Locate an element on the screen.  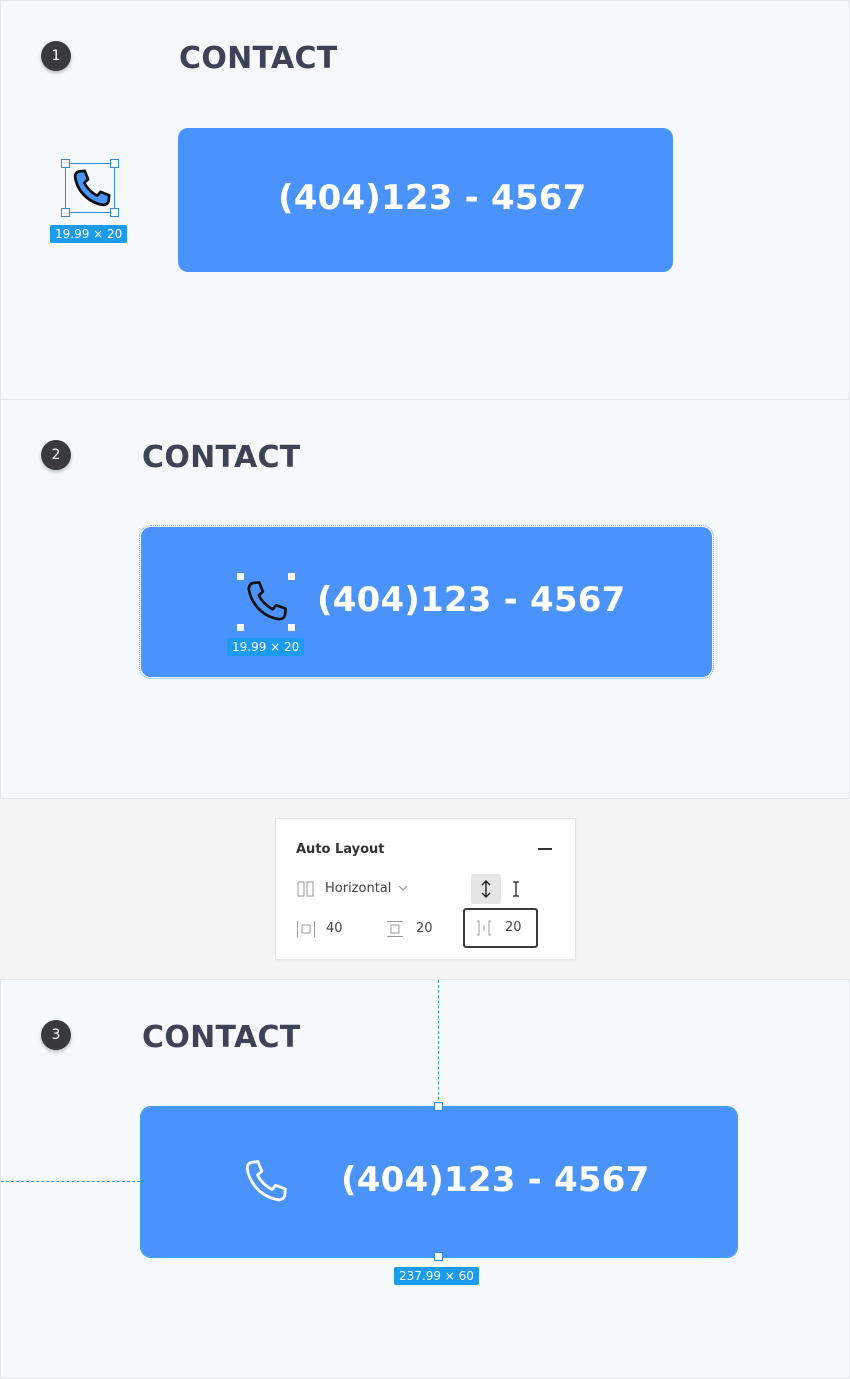
minus-icon is located at coordinates (545, 849).